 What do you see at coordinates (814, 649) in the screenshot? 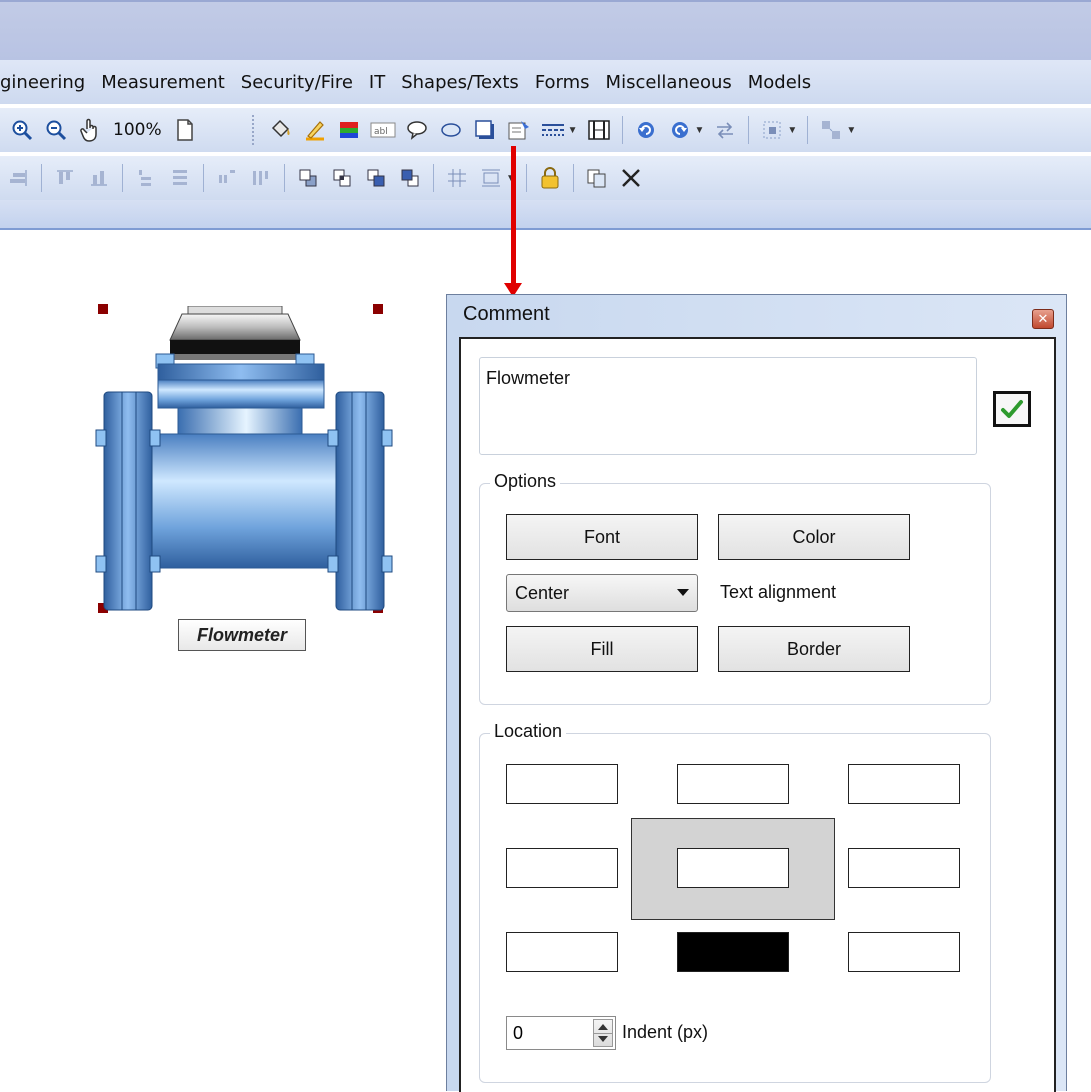
I see `border-button: Border` at bounding box center [814, 649].